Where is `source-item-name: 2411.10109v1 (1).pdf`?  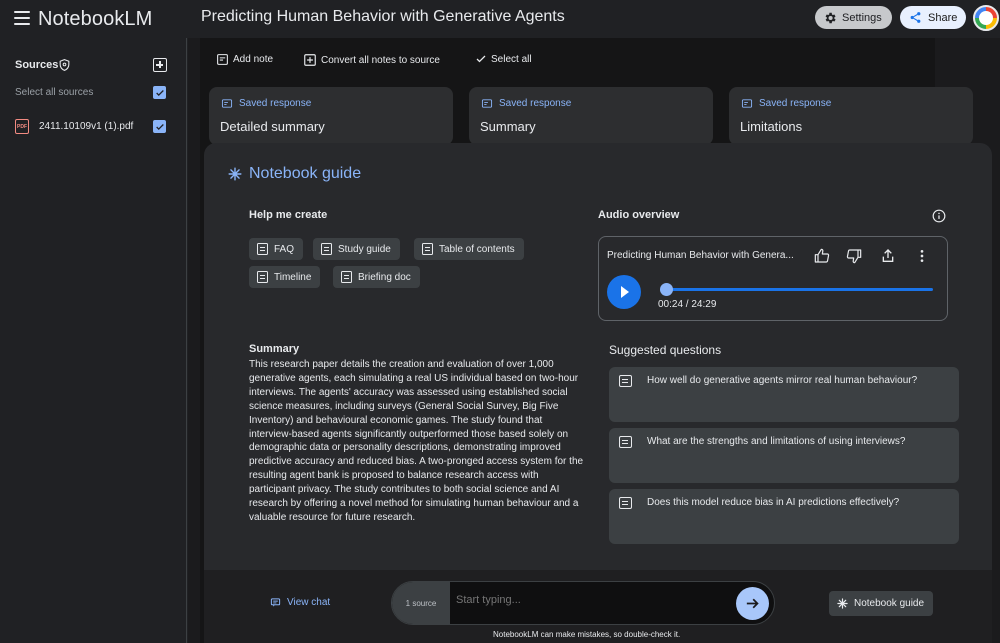
source-item-name: 2411.10109v1 (1).pdf is located at coordinates (86, 126).